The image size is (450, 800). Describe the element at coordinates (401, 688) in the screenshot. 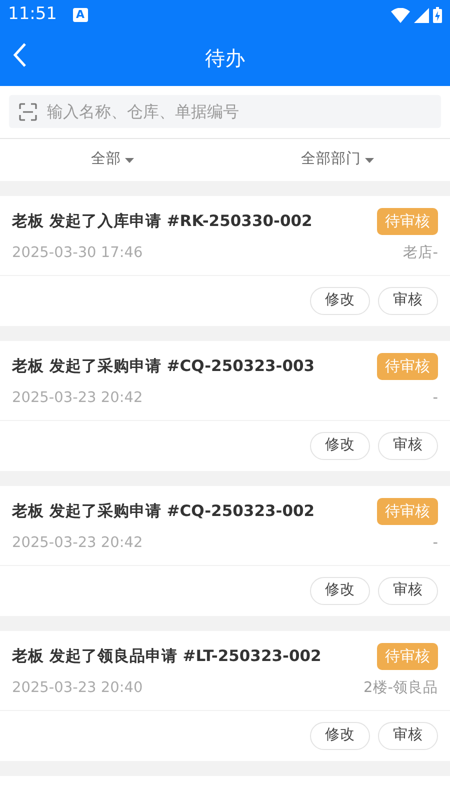

I see `task-location: 2楼-领良品` at that location.